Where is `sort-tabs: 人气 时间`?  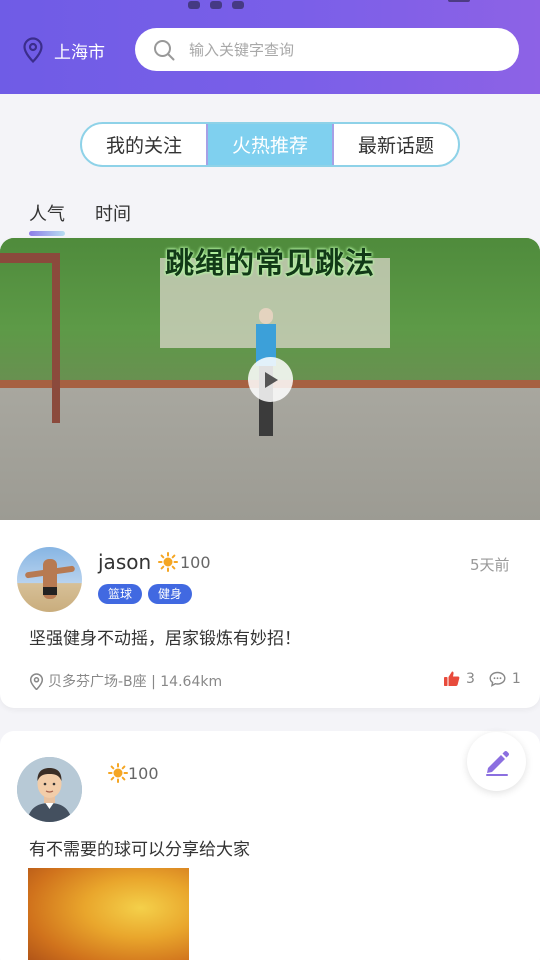 sort-tabs: 人气 时间 is located at coordinates (95, 218).